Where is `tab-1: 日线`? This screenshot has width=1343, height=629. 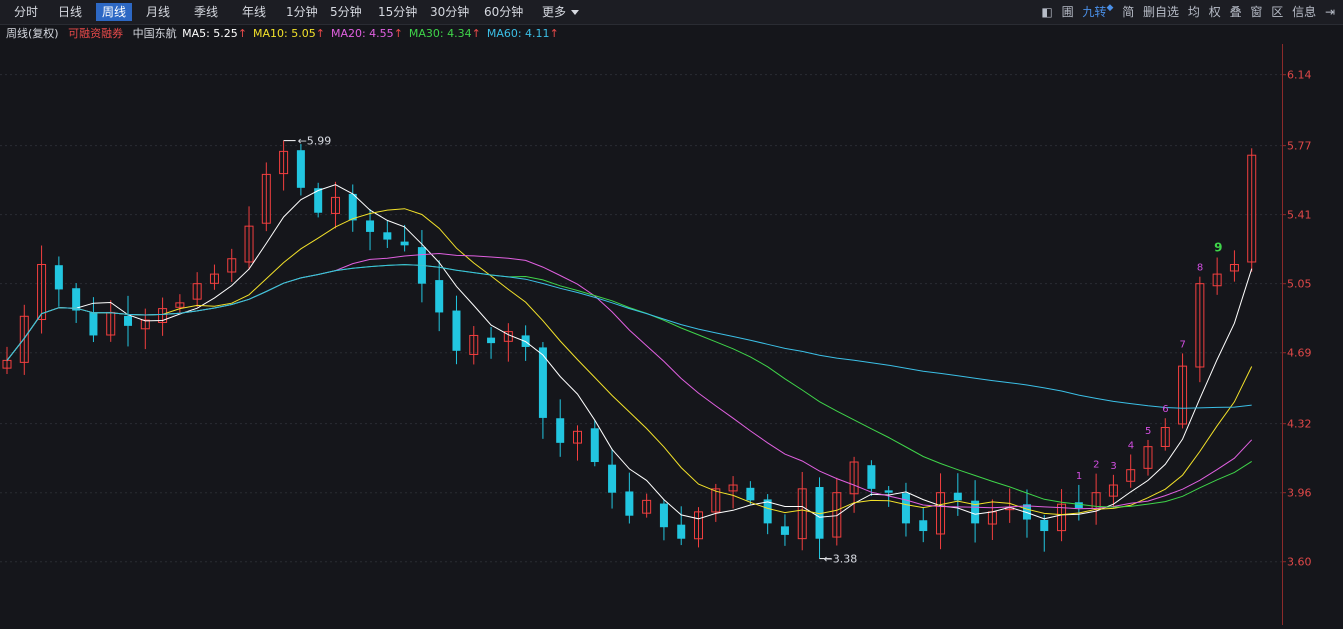 tab-1: 日线 is located at coordinates (70, 12).